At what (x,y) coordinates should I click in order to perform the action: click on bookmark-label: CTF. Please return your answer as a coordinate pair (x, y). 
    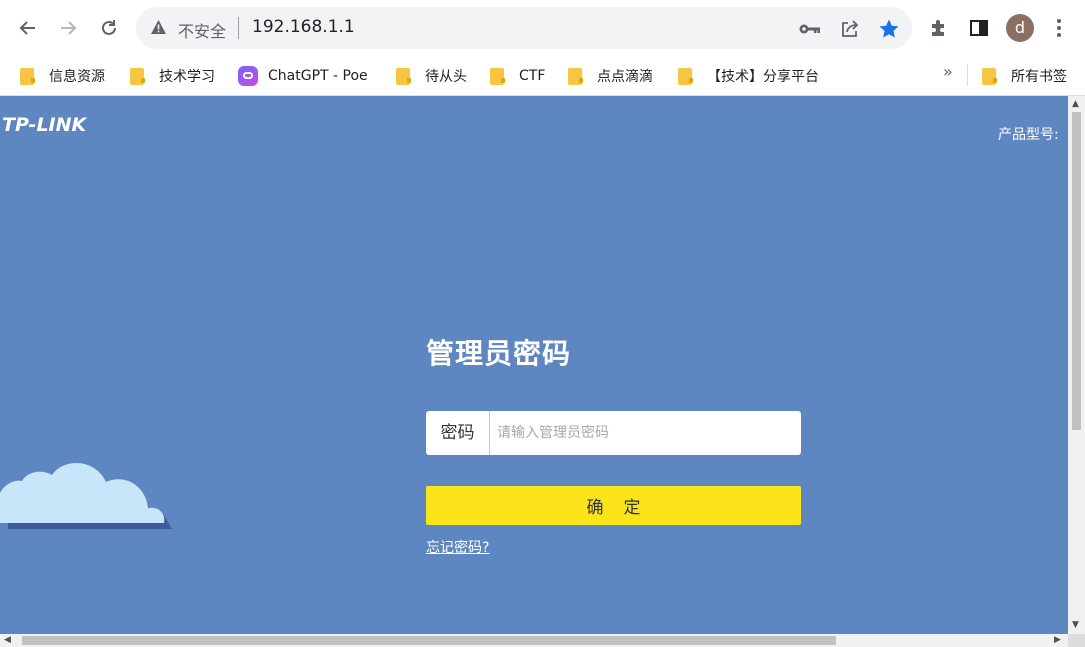
    Looking at the image, I should click on (532, 76).